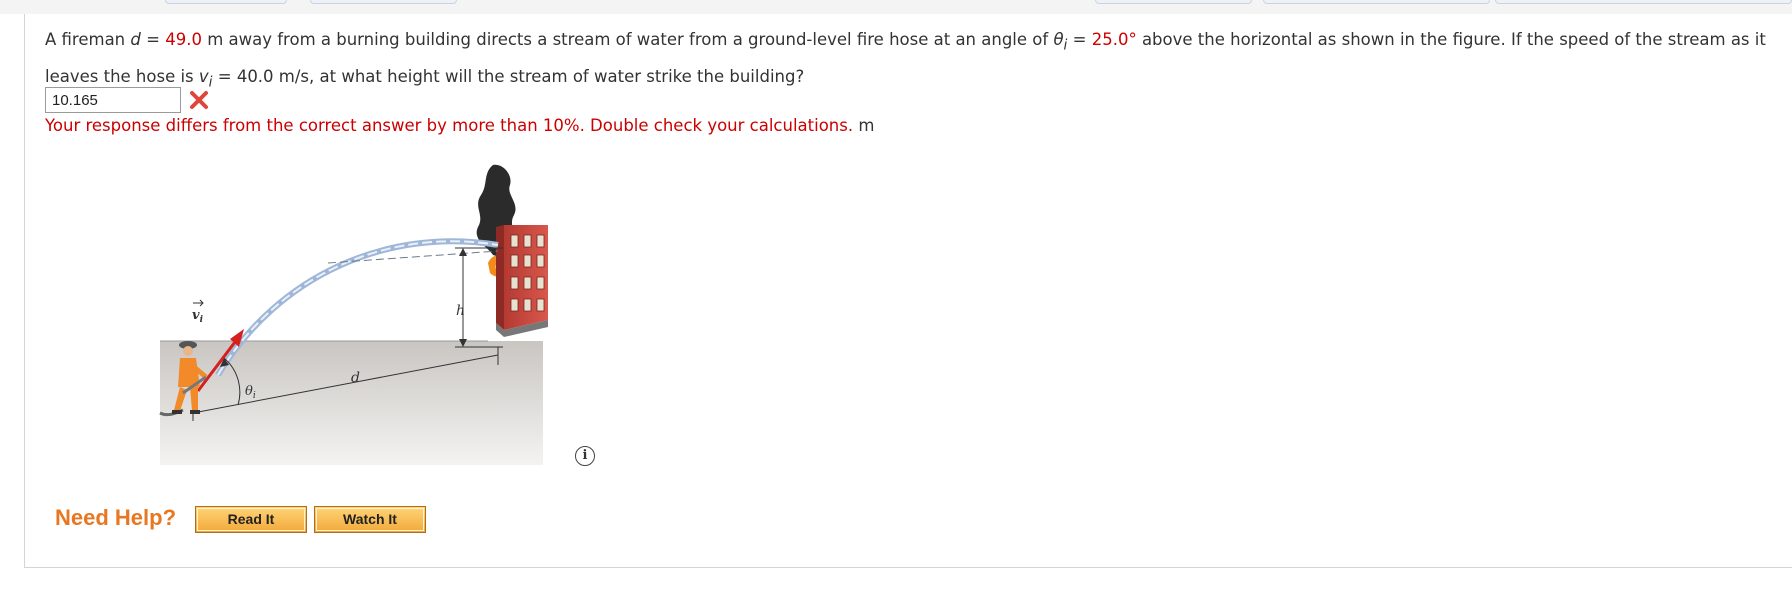 The width and height of the screenshot is (1792, 607). I want to click on read-it-button: Read It, so click(251, 519).